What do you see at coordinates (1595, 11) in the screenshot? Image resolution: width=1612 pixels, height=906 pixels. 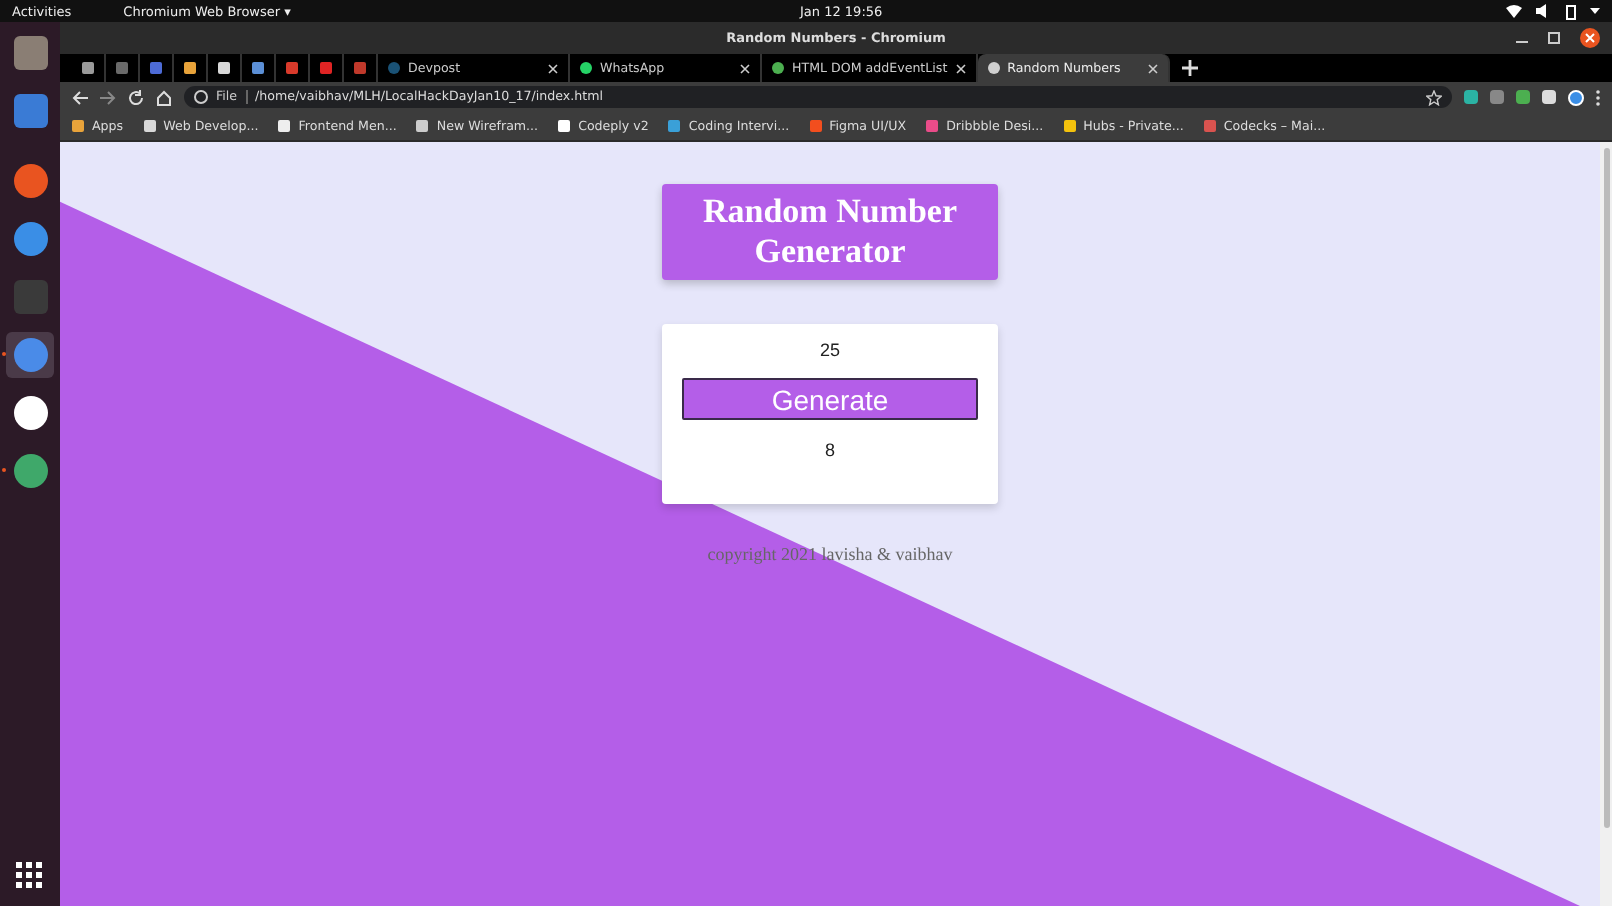 I see `caret-icon` at bounding box center [1595, 11].